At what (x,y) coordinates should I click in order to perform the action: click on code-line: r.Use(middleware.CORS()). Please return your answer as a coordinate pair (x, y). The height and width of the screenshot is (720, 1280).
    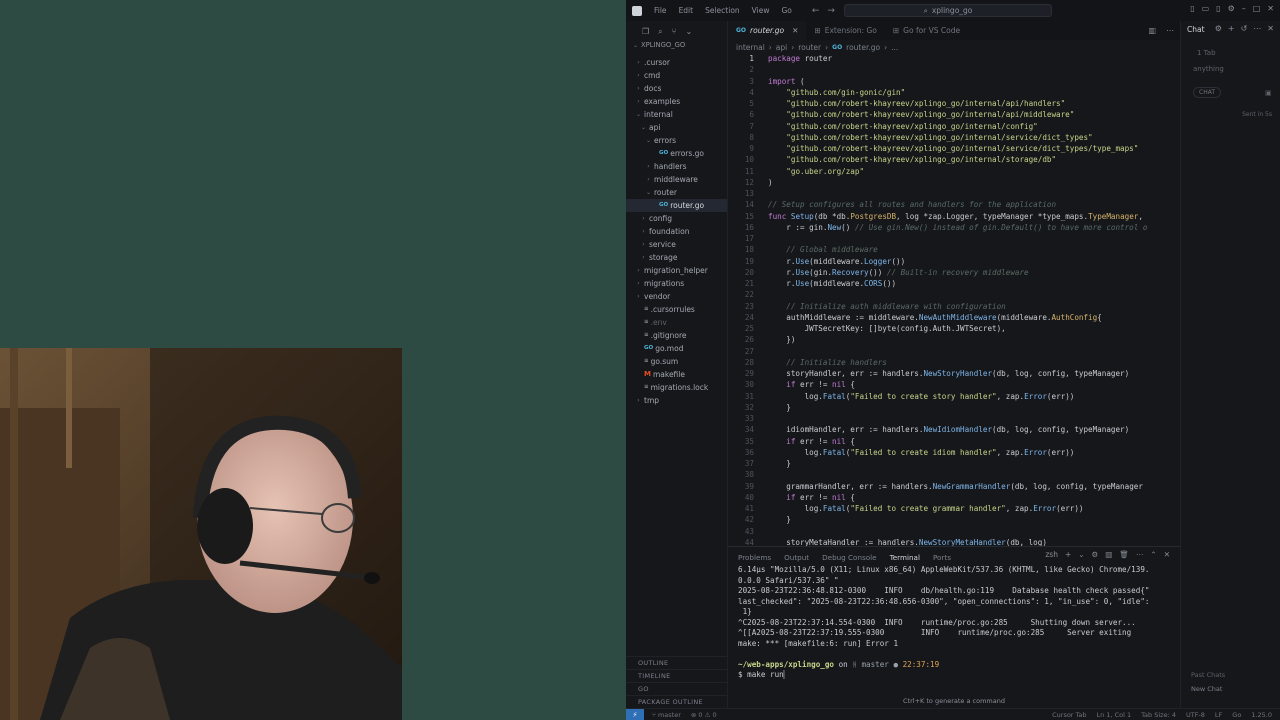
    Looking at the image, I should click on (832, 283).